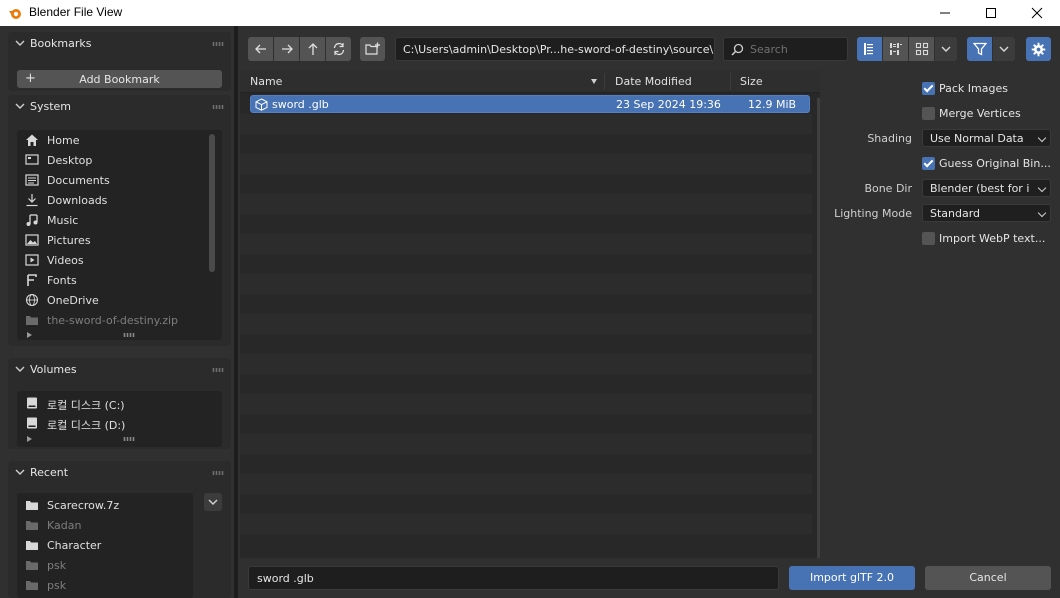  What do you see at coordinates (873, 213) in the screenshot?
I see `lighting-mode-label: Lighting Mode` at bounding box center [873, 213].